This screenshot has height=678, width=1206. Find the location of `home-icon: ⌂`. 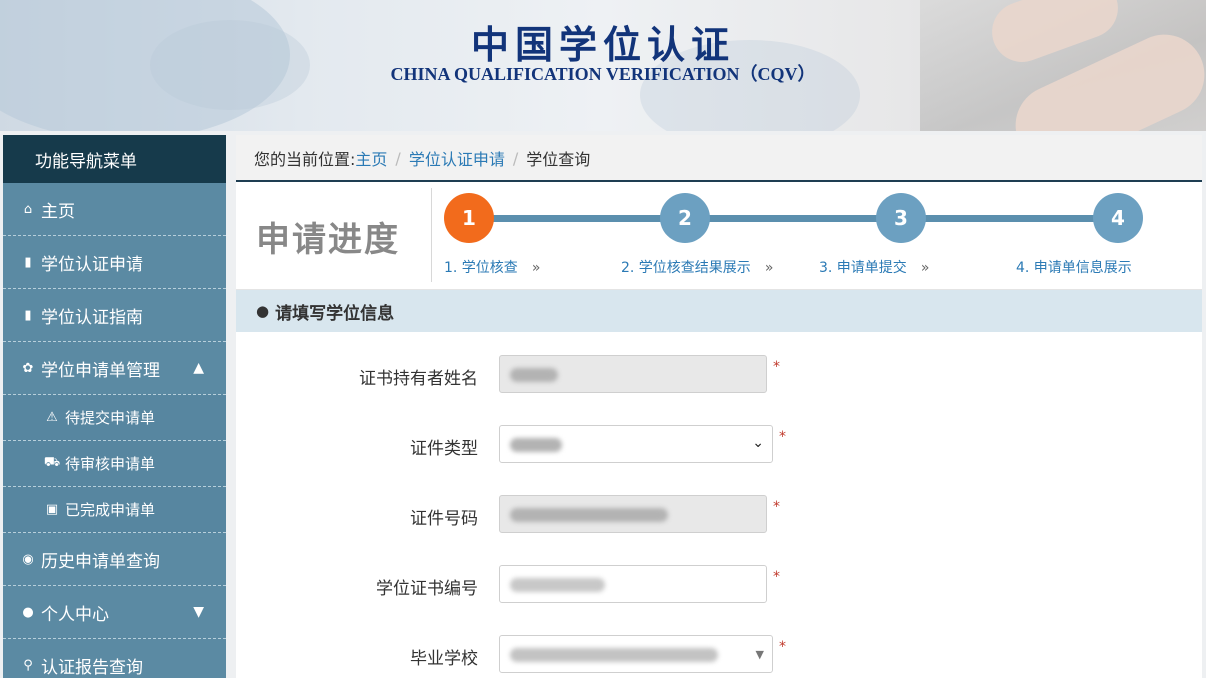

home-icon: ⌂ is located at coordinates (28, 209).